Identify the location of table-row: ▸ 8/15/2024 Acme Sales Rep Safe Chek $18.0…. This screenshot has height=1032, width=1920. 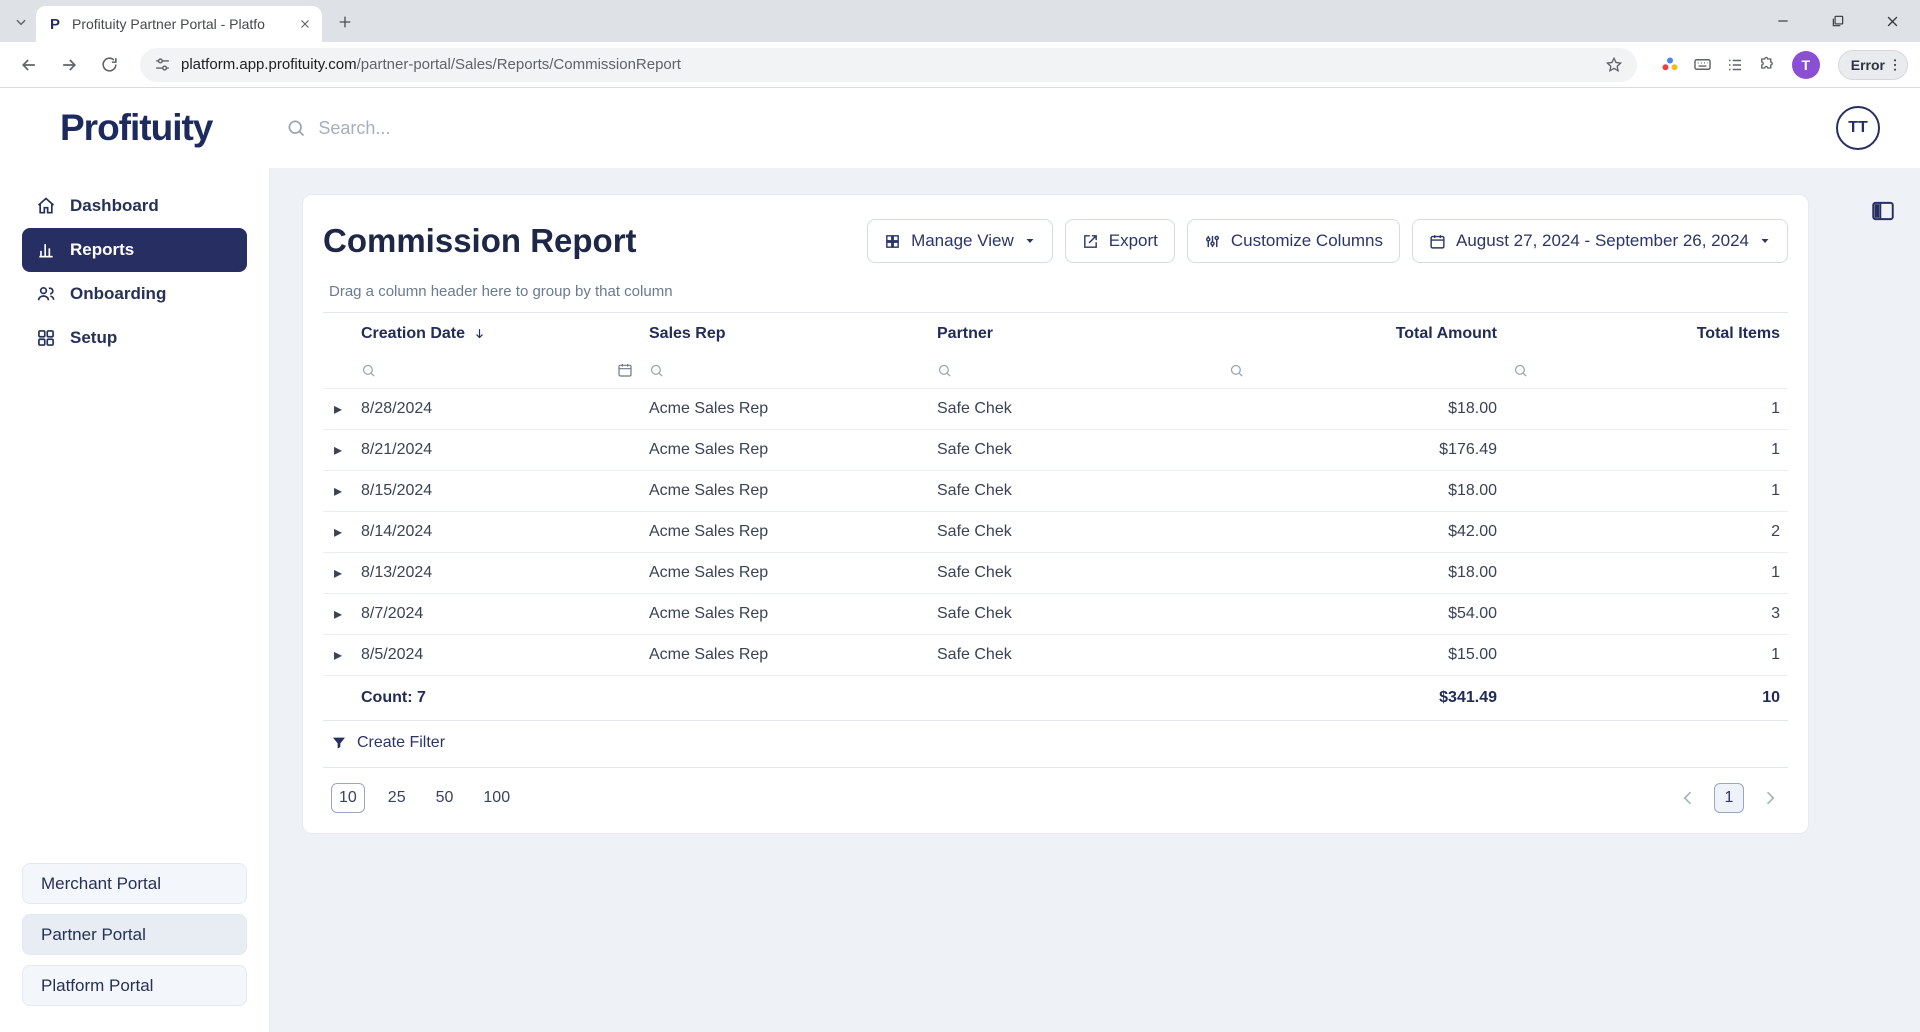
(1055, 491).